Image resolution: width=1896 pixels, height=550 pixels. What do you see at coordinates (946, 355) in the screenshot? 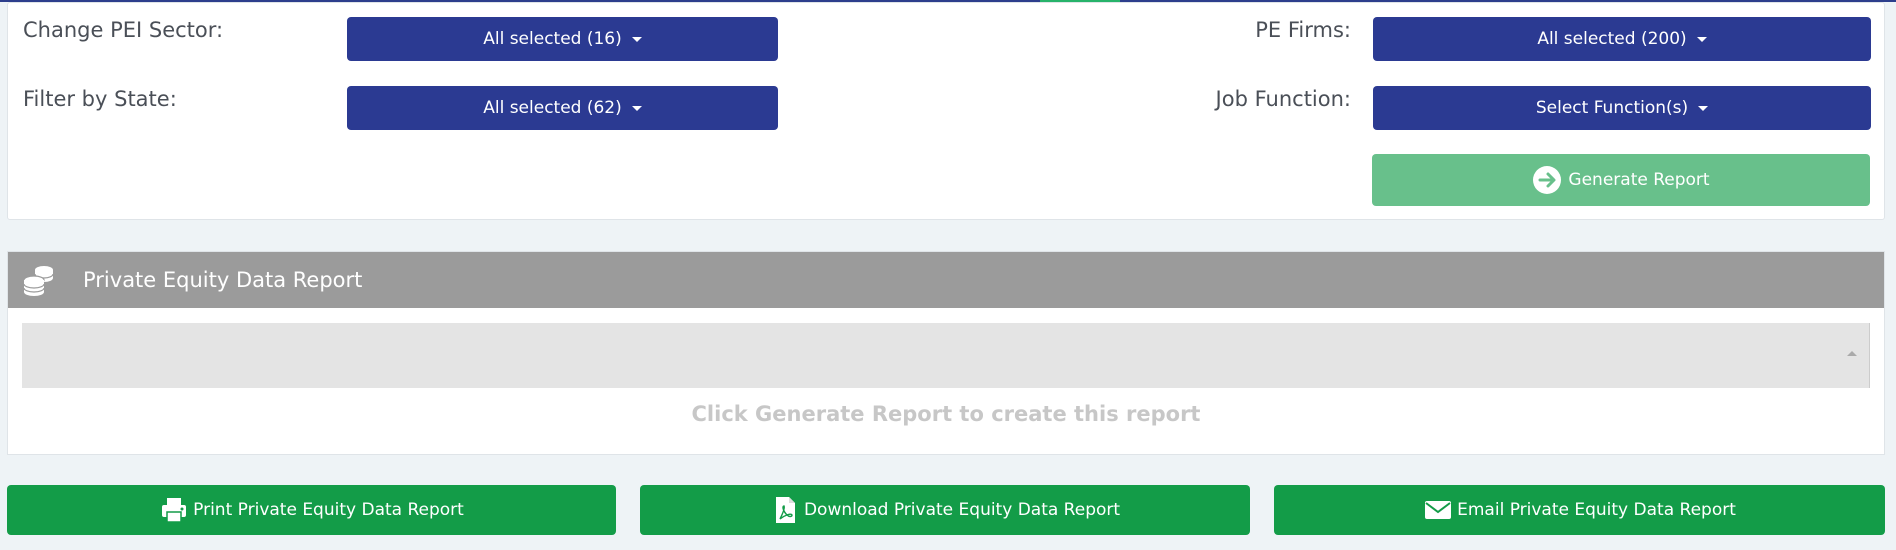
I see `report-table-header` at bounding box center [946, 355].